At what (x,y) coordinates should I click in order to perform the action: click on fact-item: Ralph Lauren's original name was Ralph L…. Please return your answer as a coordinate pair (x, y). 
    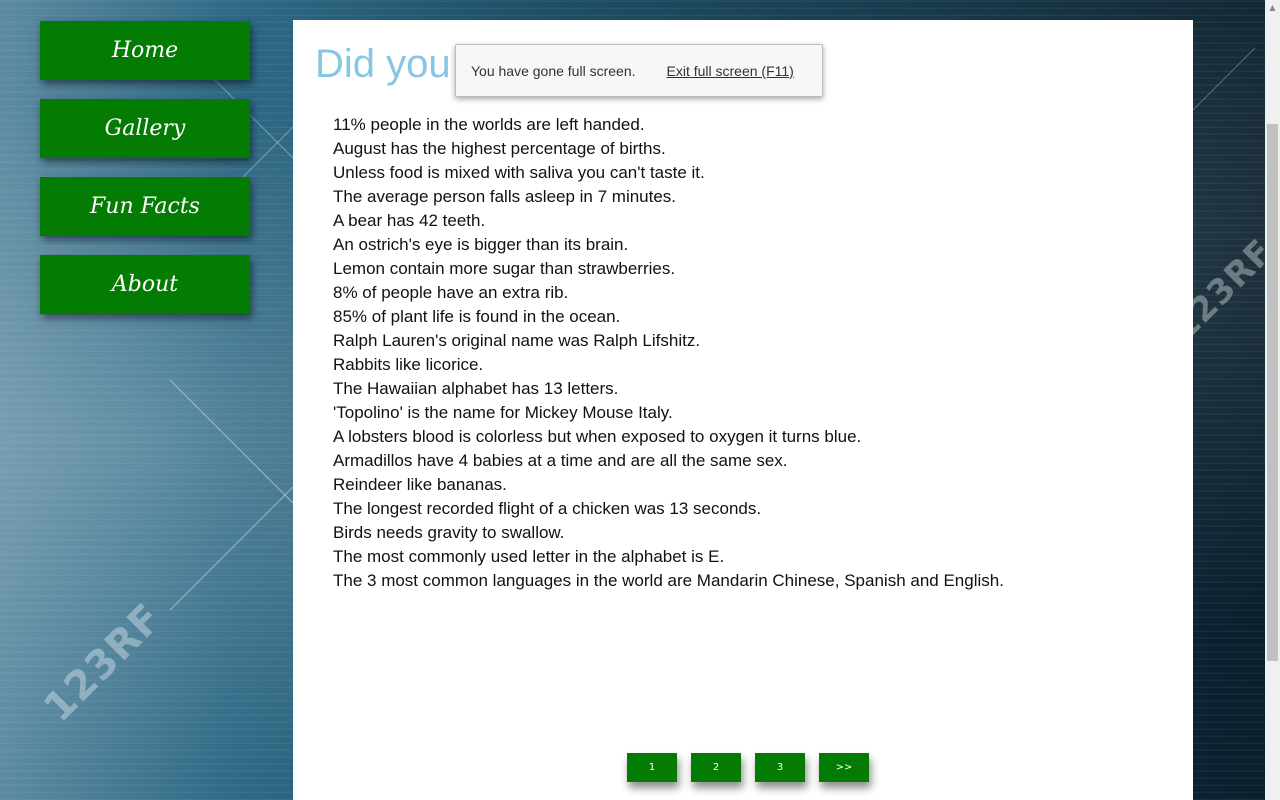
    Looking at the image, I should click on (517, 340).